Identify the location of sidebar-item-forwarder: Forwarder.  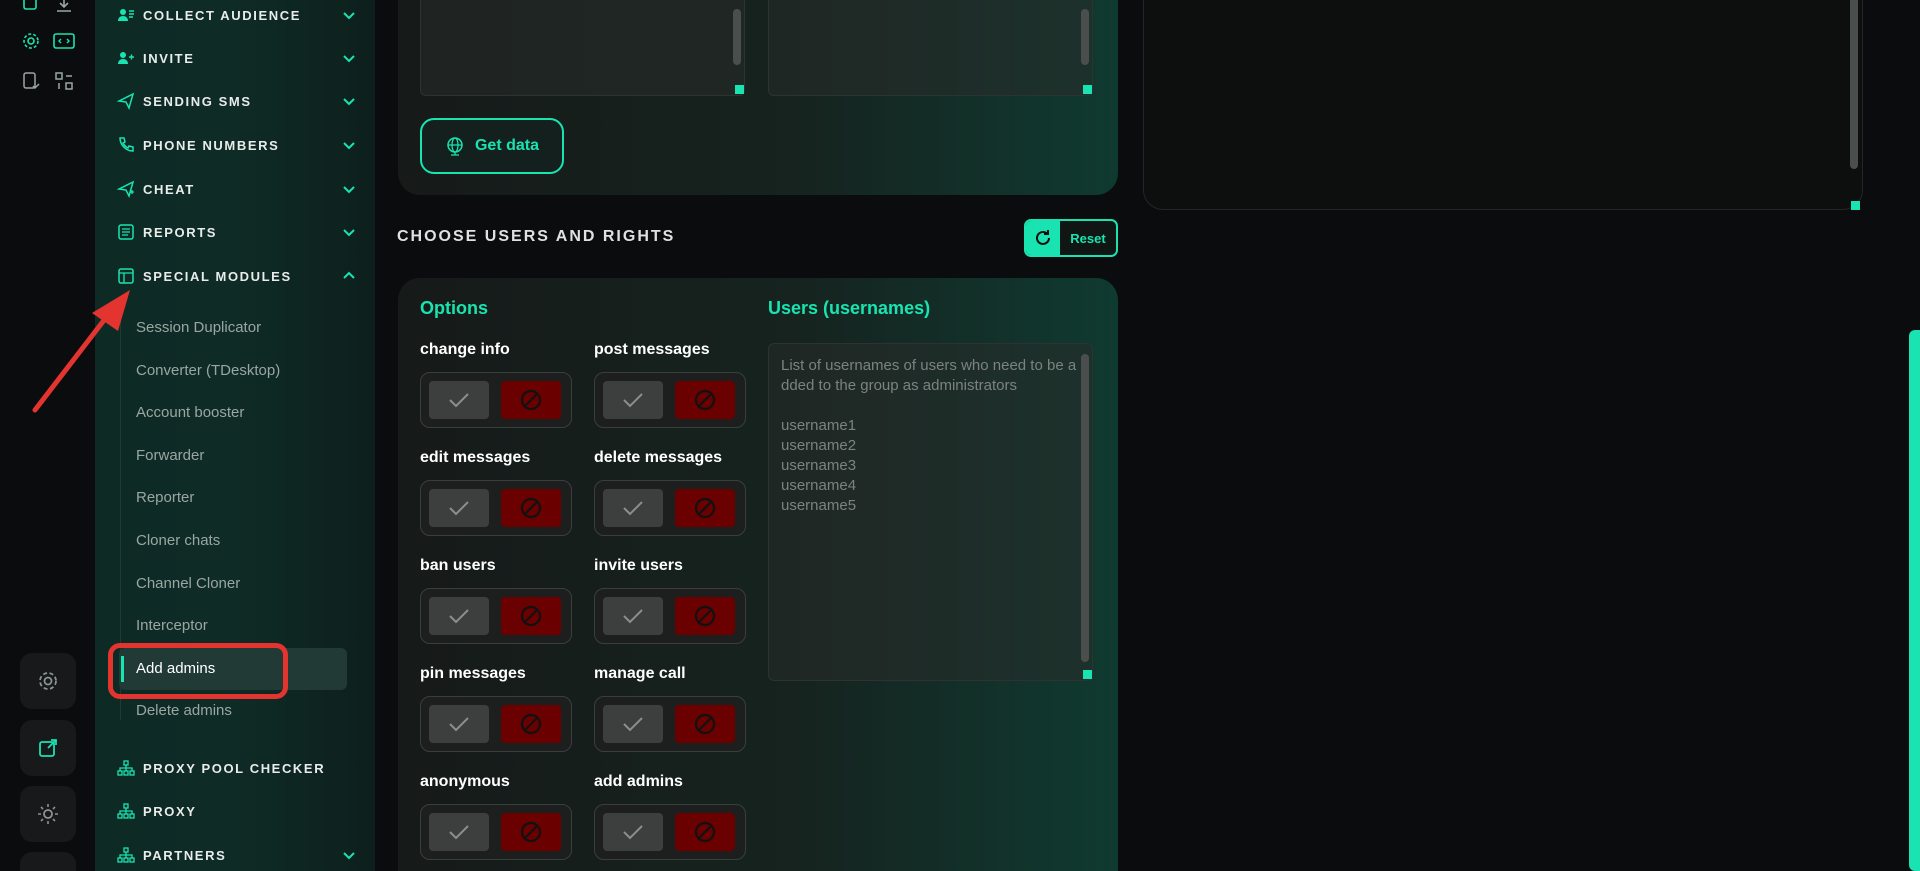
(170, 455).